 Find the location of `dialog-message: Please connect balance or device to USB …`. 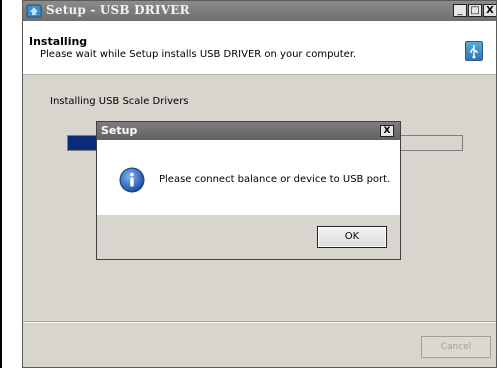

dialog-message: Please connect balance or device to USB … is located at coordinates (275, 179).